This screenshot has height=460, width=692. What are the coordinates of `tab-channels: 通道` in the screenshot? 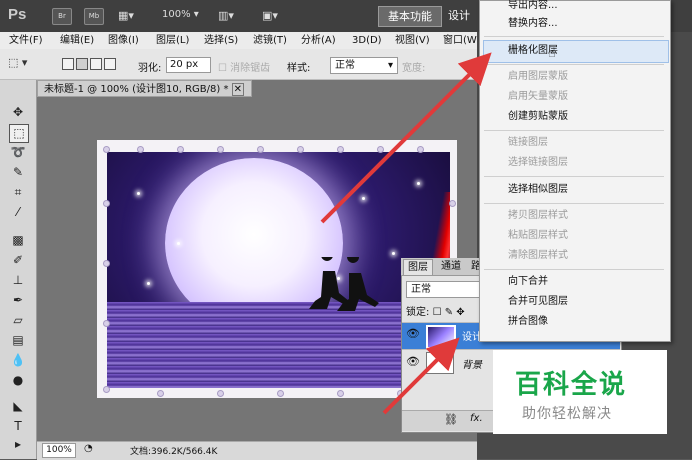 It's located at (451, 266).